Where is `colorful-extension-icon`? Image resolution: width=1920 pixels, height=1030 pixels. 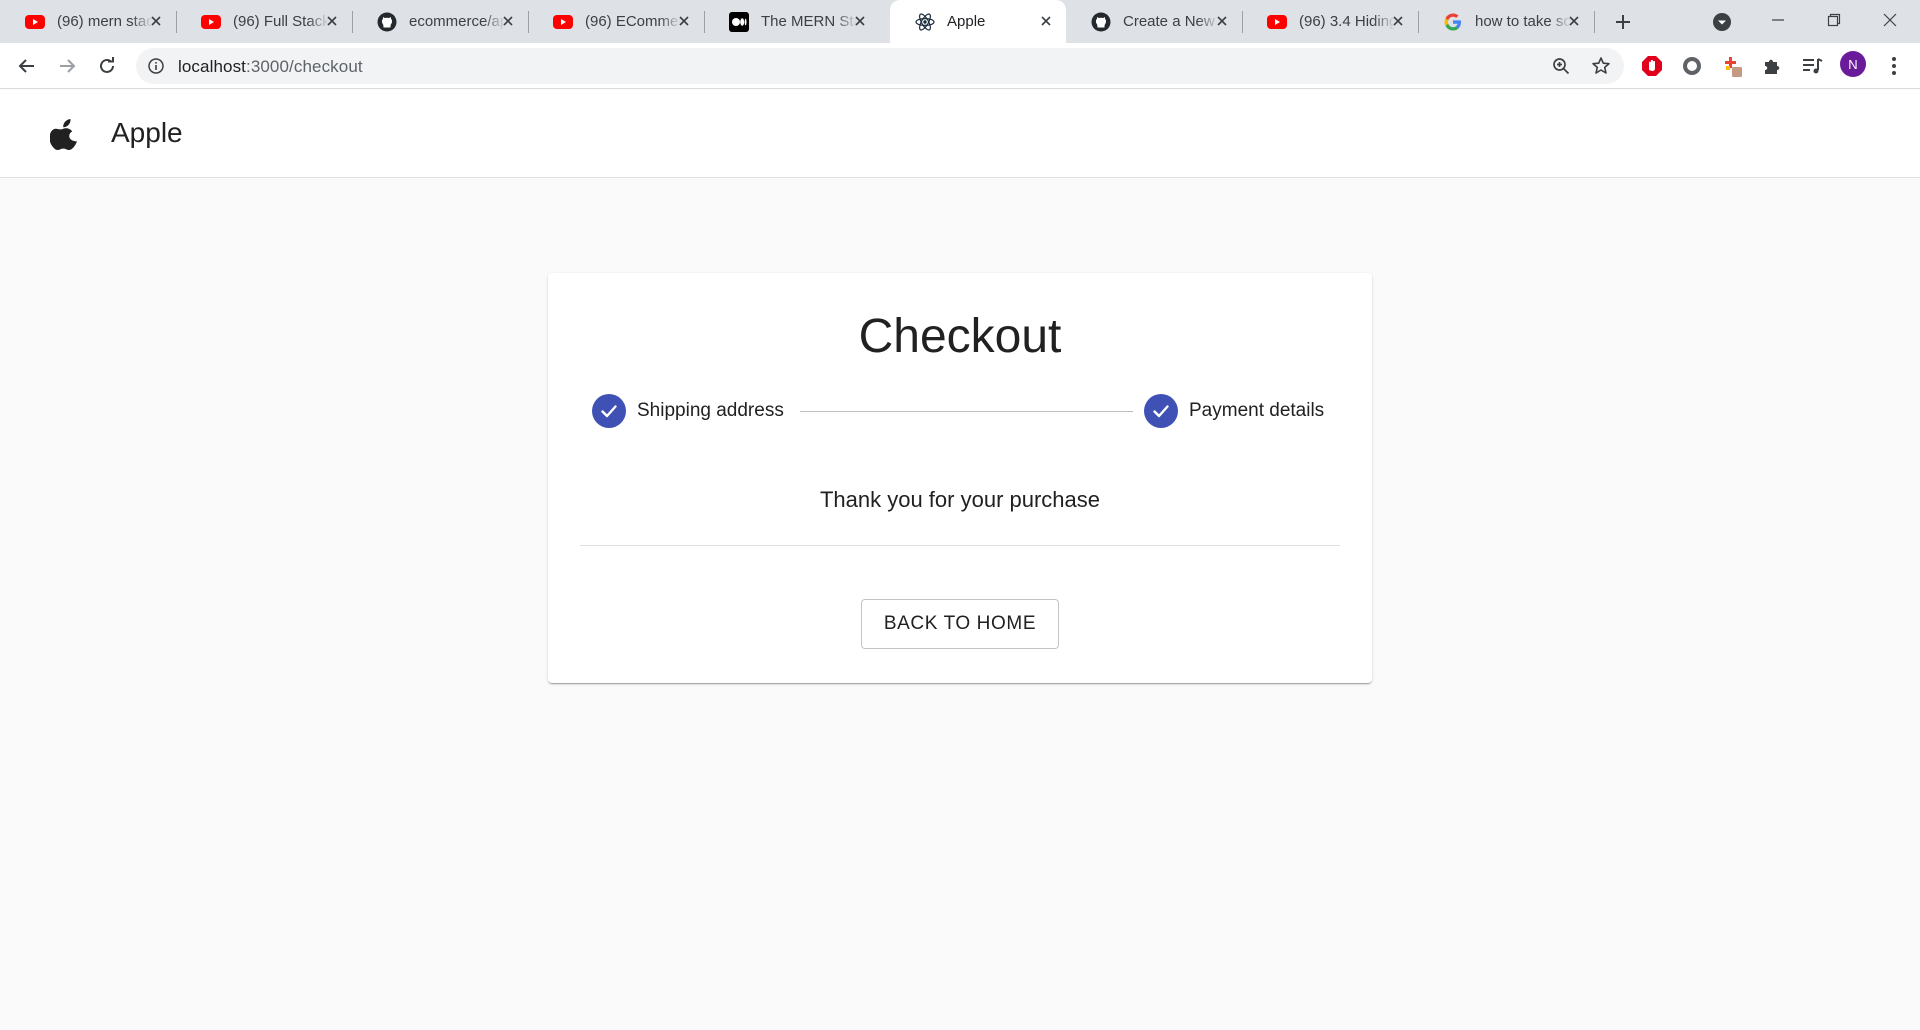
colorful-extension-icon is located at coordinates (1732, 66).